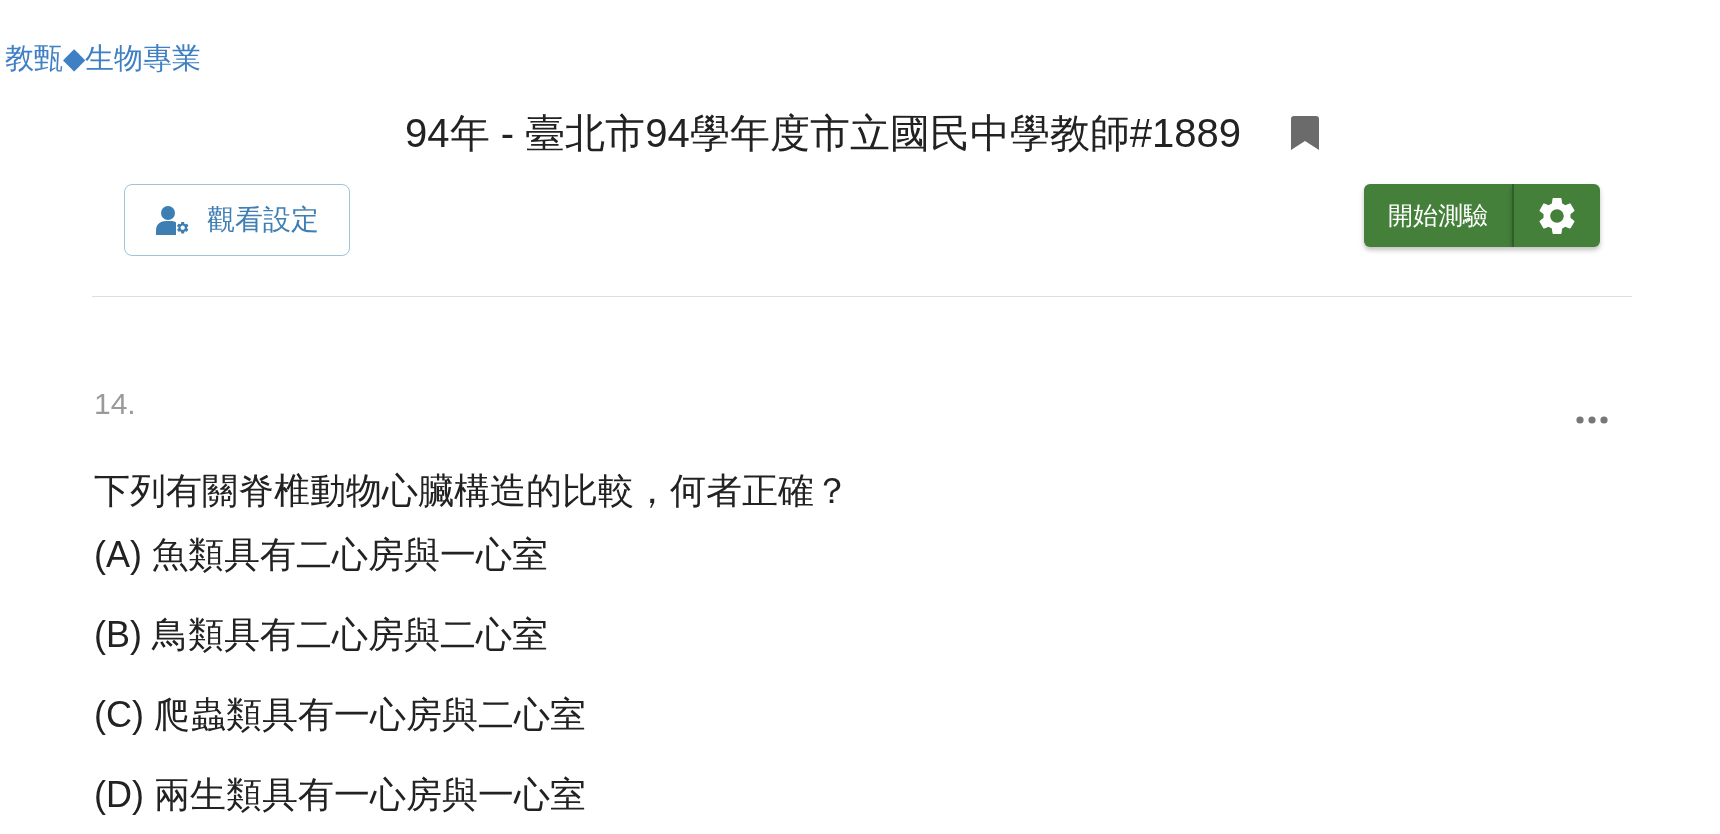 Image resolution: width=1720 pixels, height=834 pixels. What do you see at coordinates (1438, 215) in the screenshot?
I see `start-test-button: 開始測驗` at bounding box center [1438, 215].